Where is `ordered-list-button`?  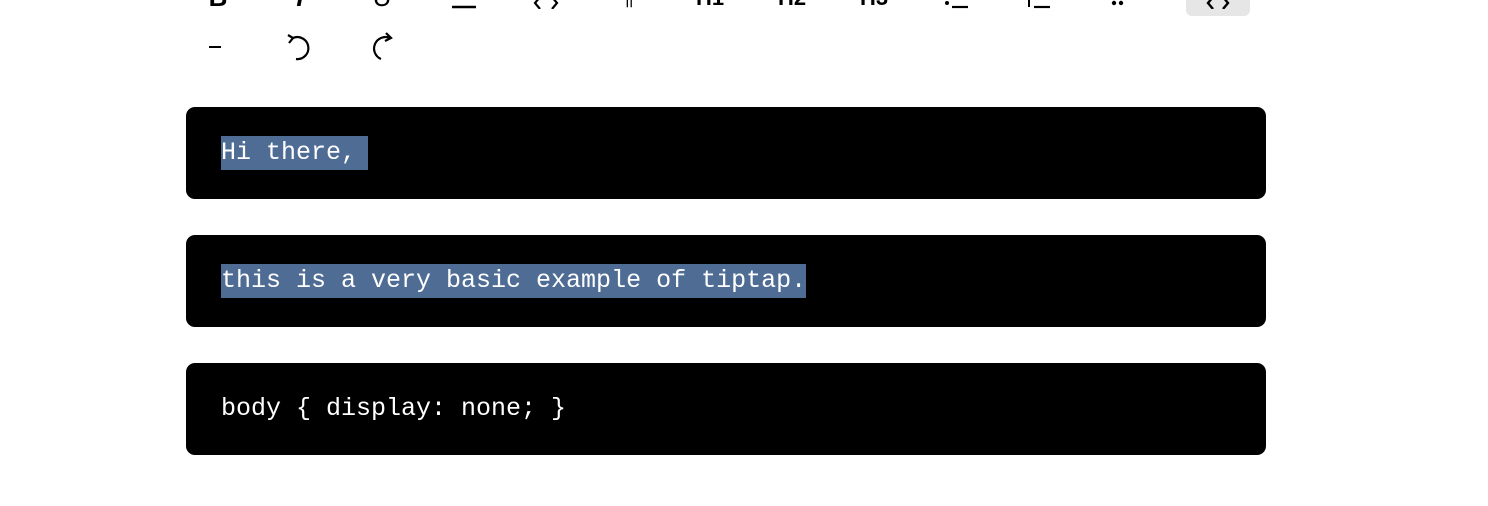 ordered-list-button is located at coordinates (1038, 8).